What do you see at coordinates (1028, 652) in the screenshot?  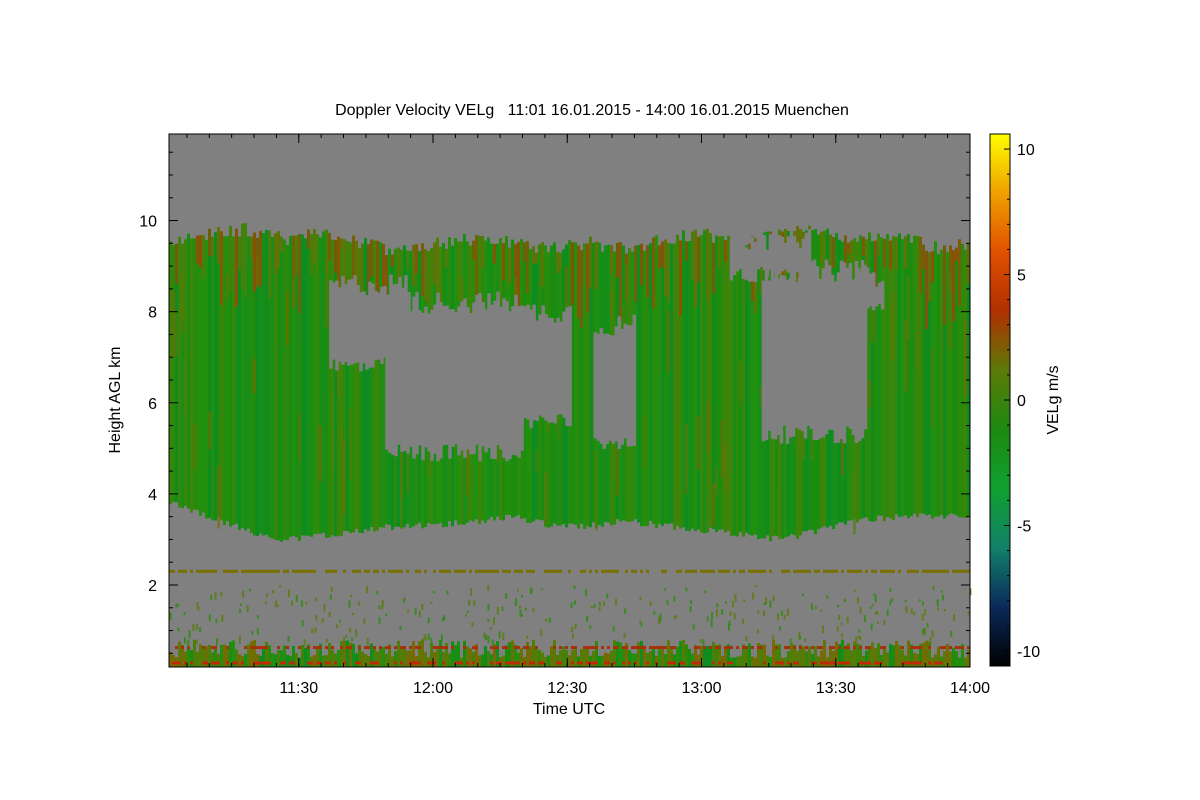 I see `colorbar-tick-label: -10` at bounding box center [1028, 652].